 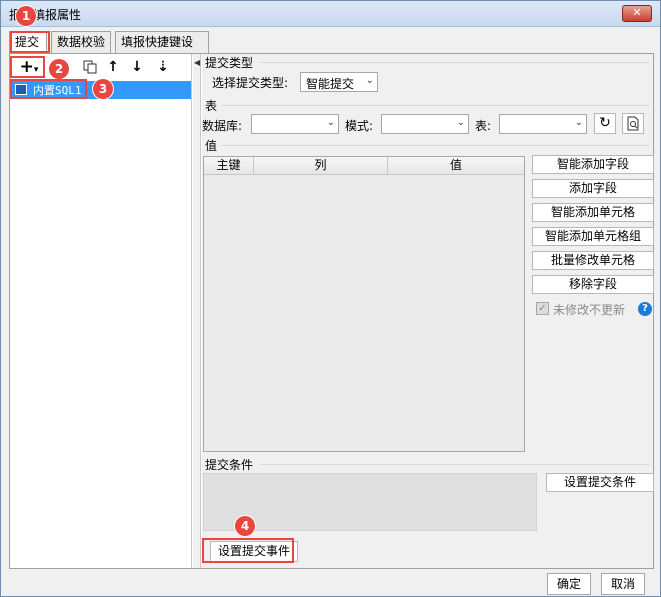 I want to click on batch-edit-cells-button: 批量修改单元格, so click(x=593, y=260).